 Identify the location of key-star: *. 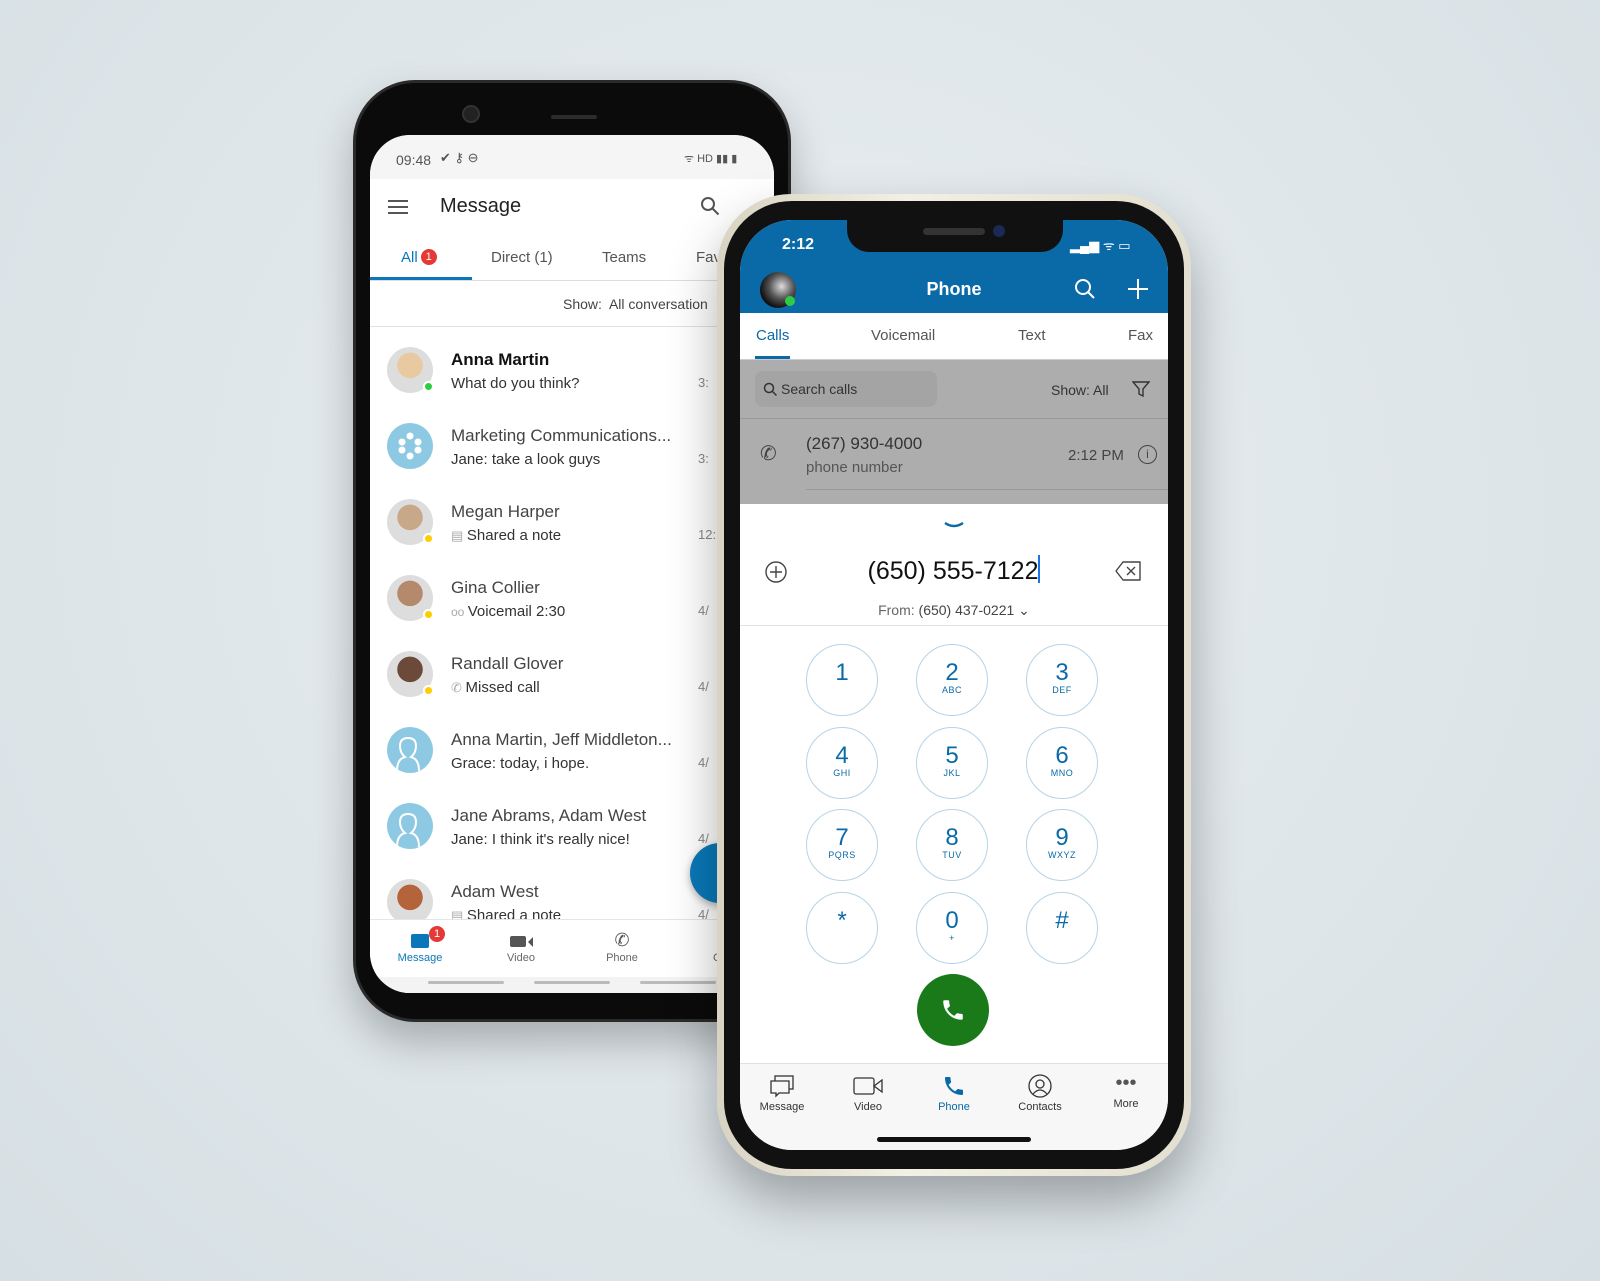
(842, 928).